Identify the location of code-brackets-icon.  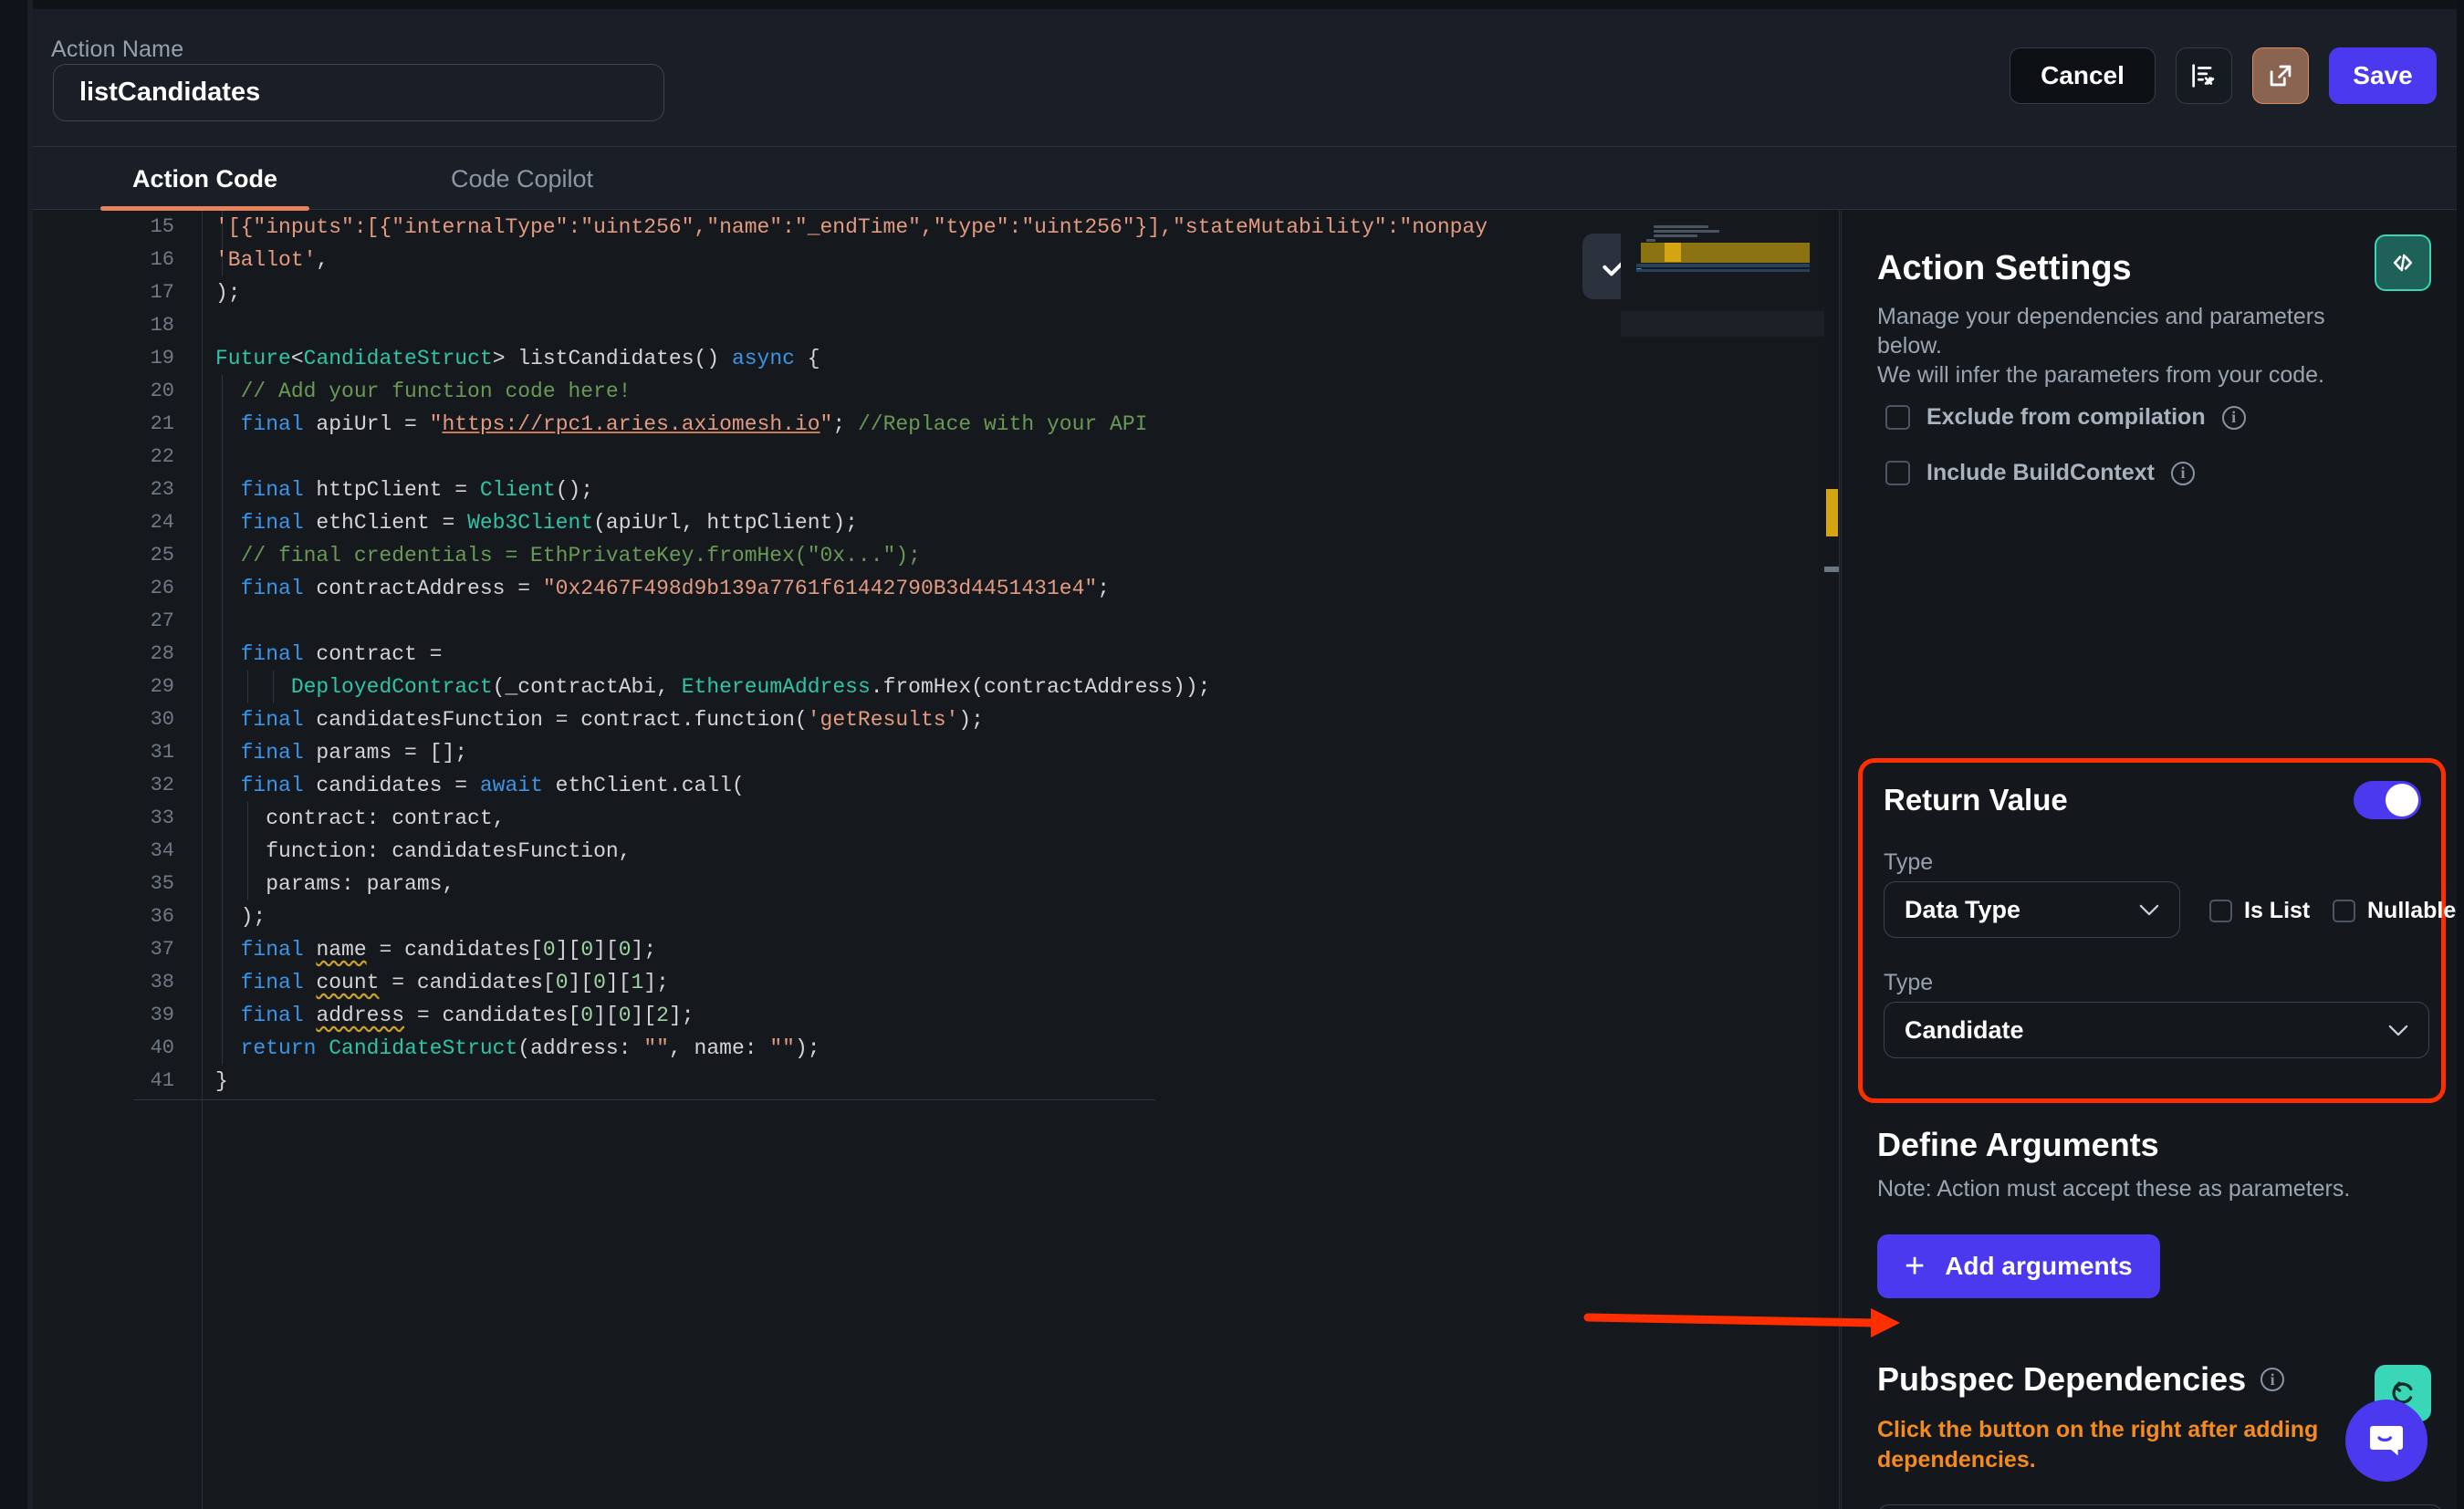
(2403, 263).